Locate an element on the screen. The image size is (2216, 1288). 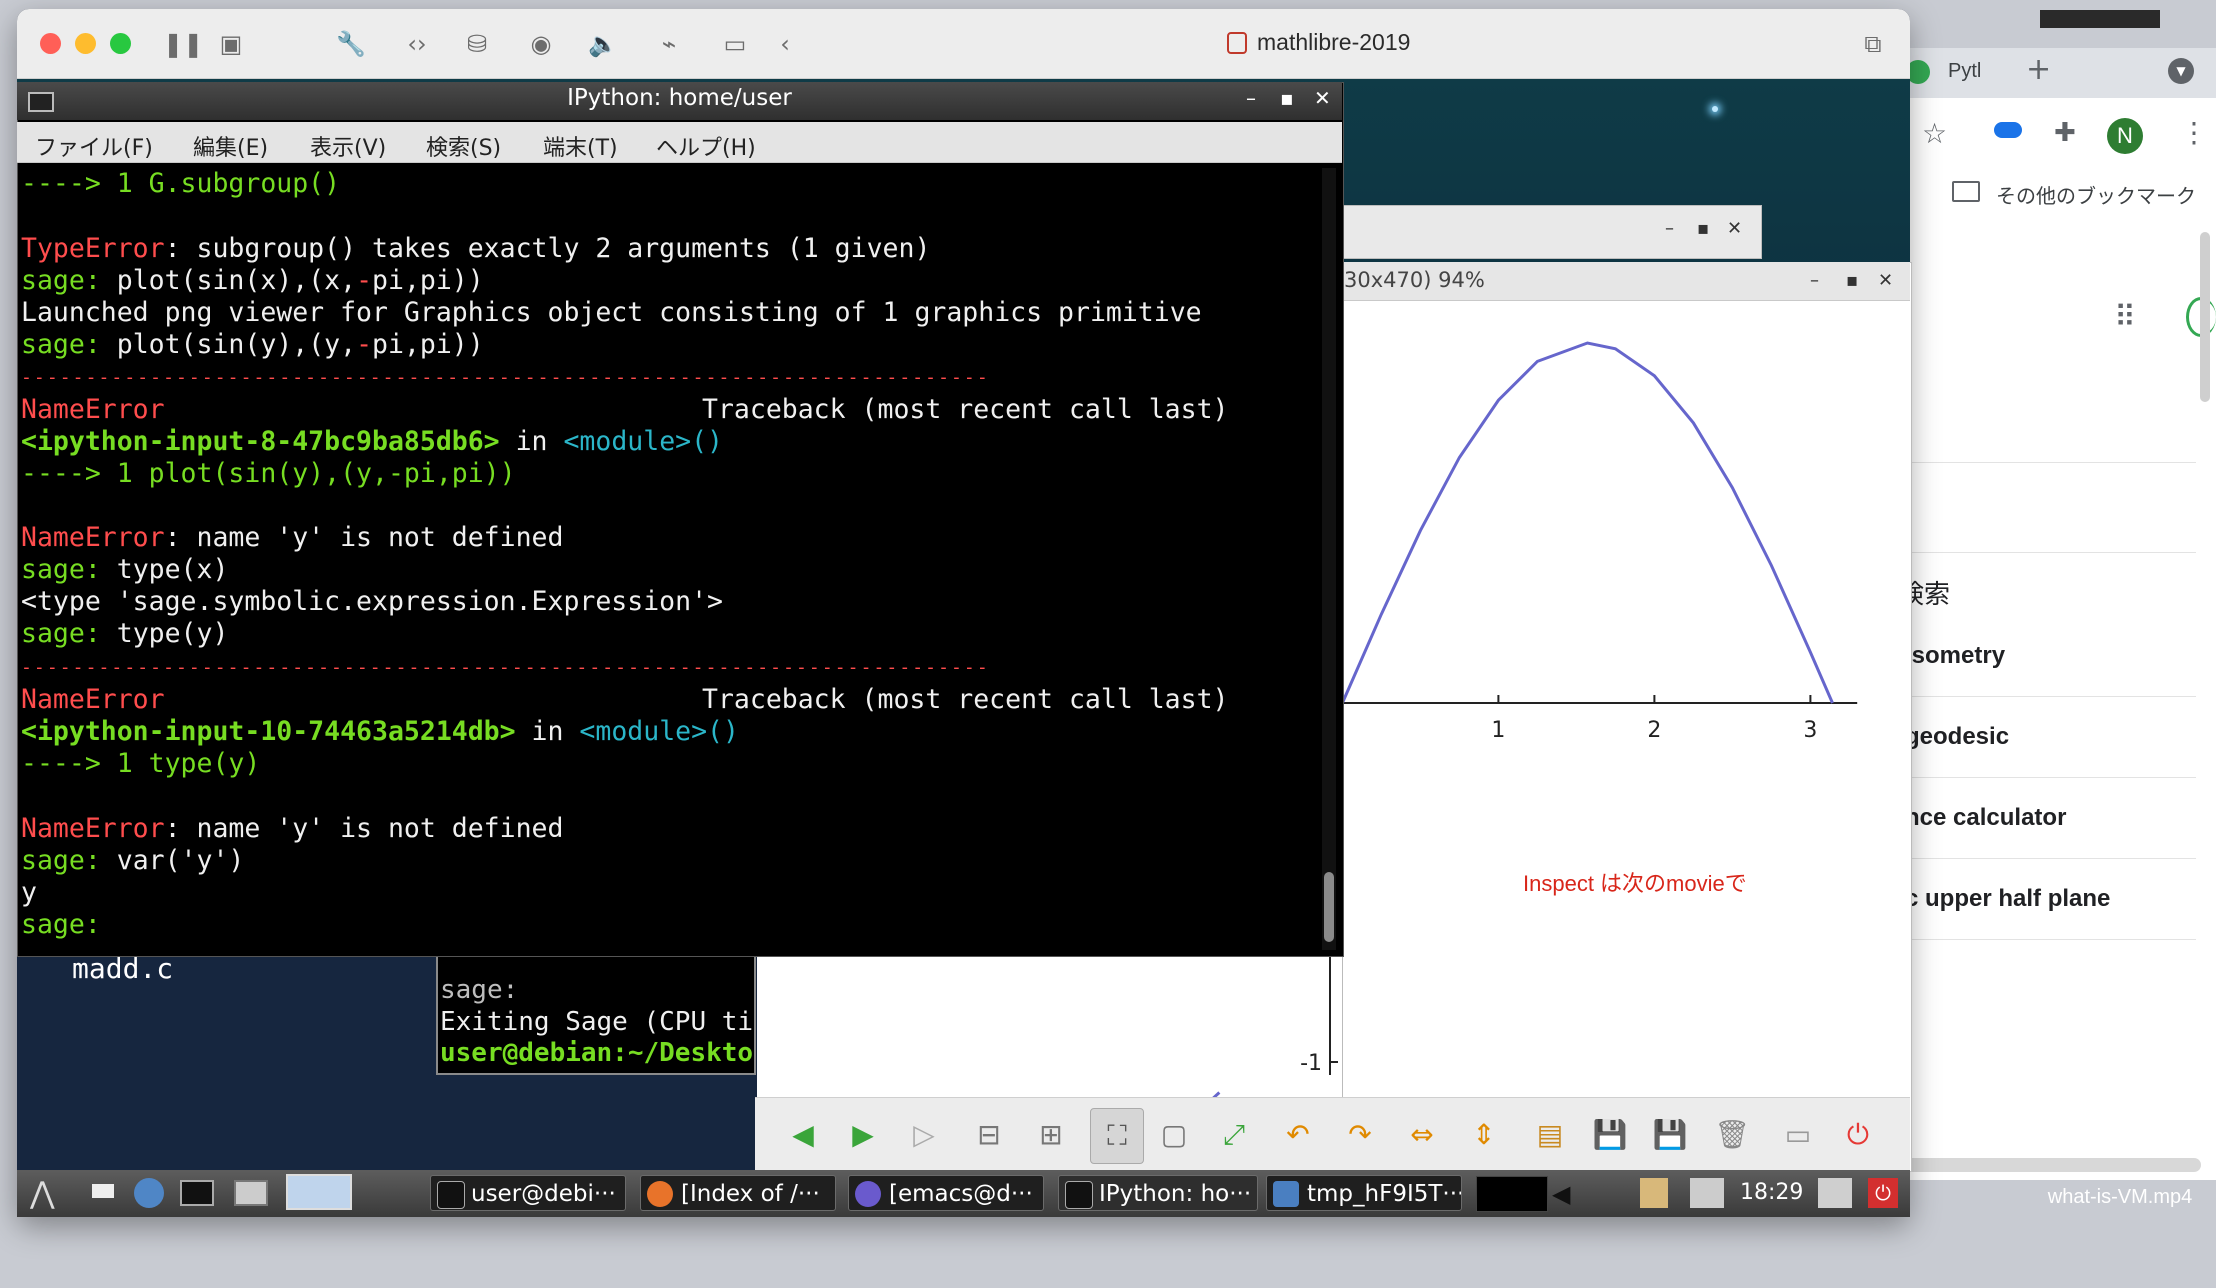
terminal-scroll-thumb is located at coordinates (1329, 907).